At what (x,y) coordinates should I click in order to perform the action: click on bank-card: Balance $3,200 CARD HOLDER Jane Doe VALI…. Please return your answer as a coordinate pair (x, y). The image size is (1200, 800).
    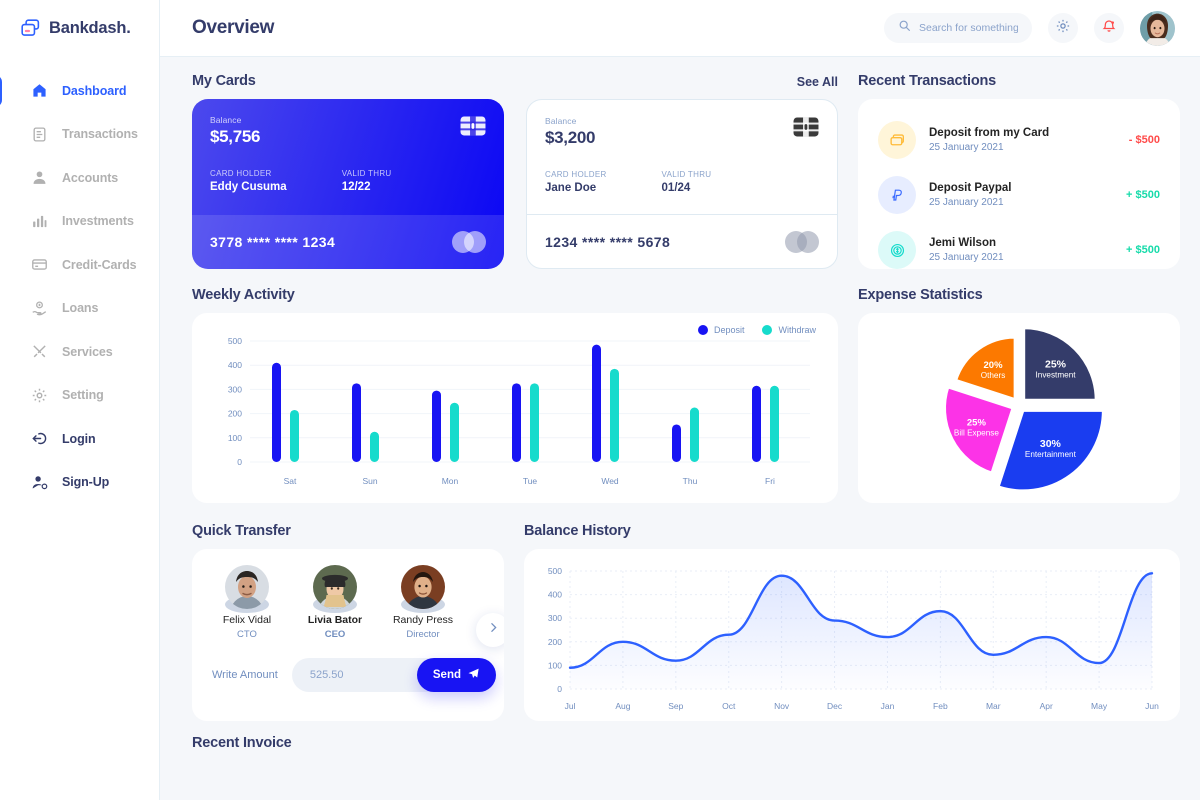
    Looking at the image, I should click on (682, 184).